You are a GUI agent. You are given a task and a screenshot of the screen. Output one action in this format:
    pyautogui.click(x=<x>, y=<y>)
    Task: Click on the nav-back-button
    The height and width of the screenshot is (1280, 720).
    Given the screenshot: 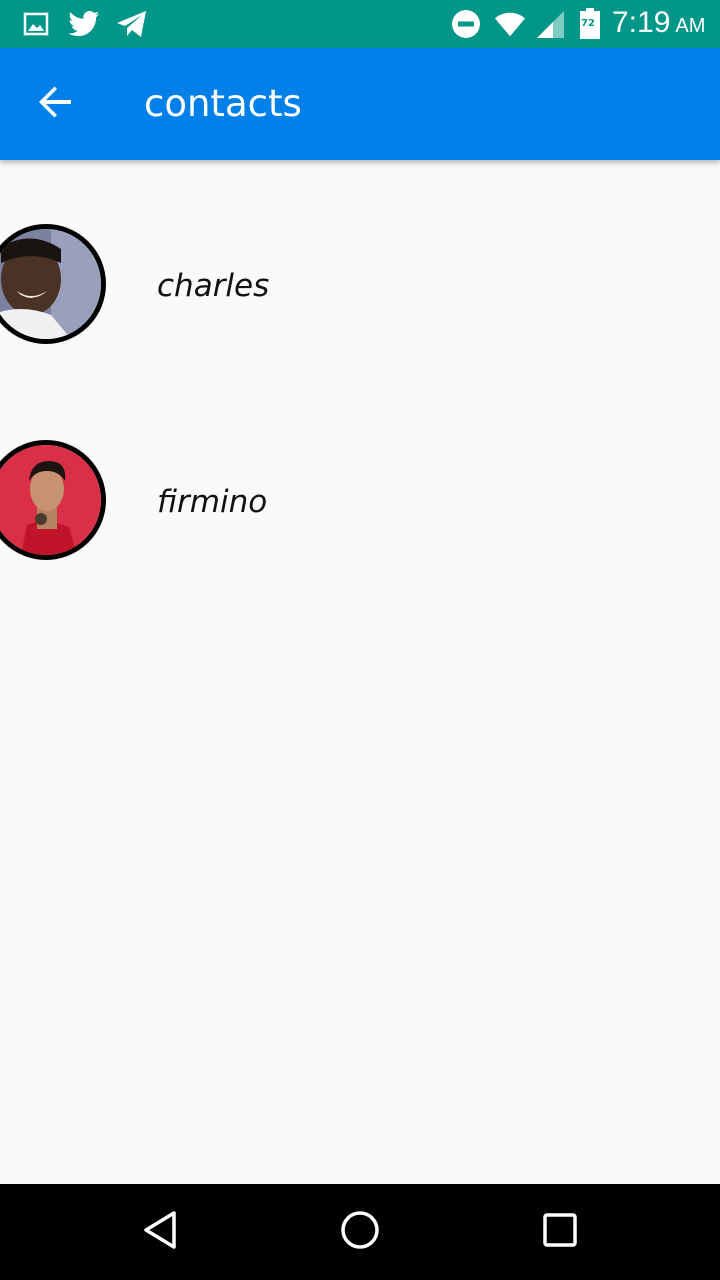 What is the action you would take?
    pyautogui.click(x=160, y=1232)
    